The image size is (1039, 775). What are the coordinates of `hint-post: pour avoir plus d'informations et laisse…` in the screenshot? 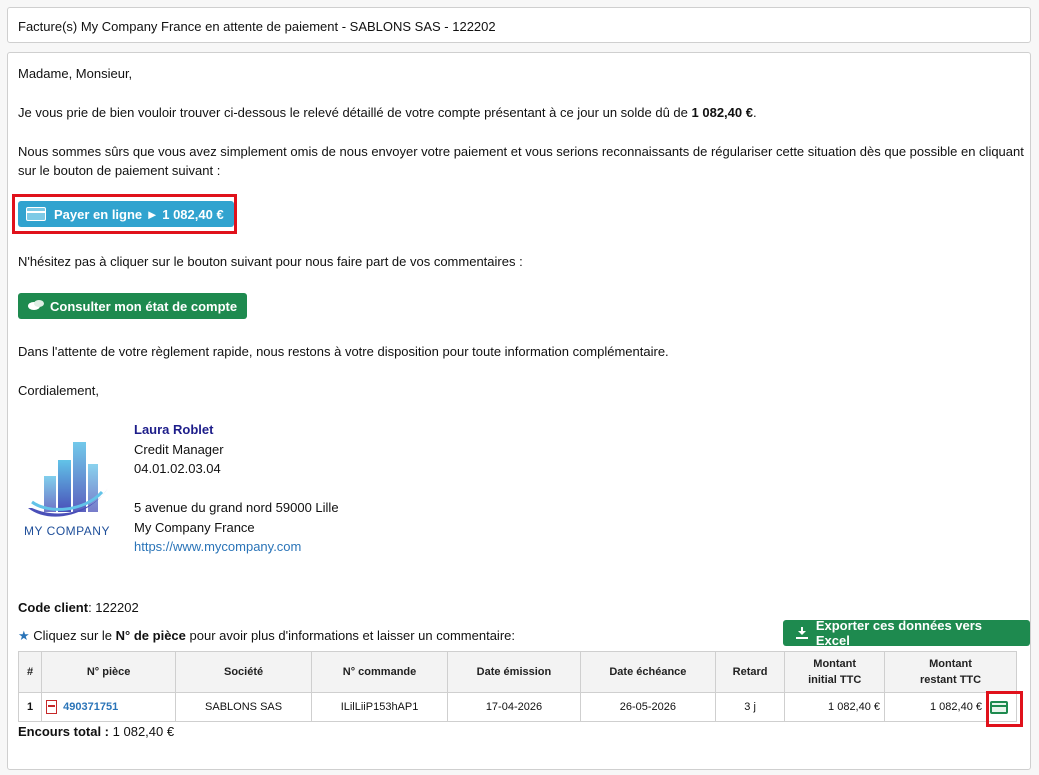 It's located at (352, 635).